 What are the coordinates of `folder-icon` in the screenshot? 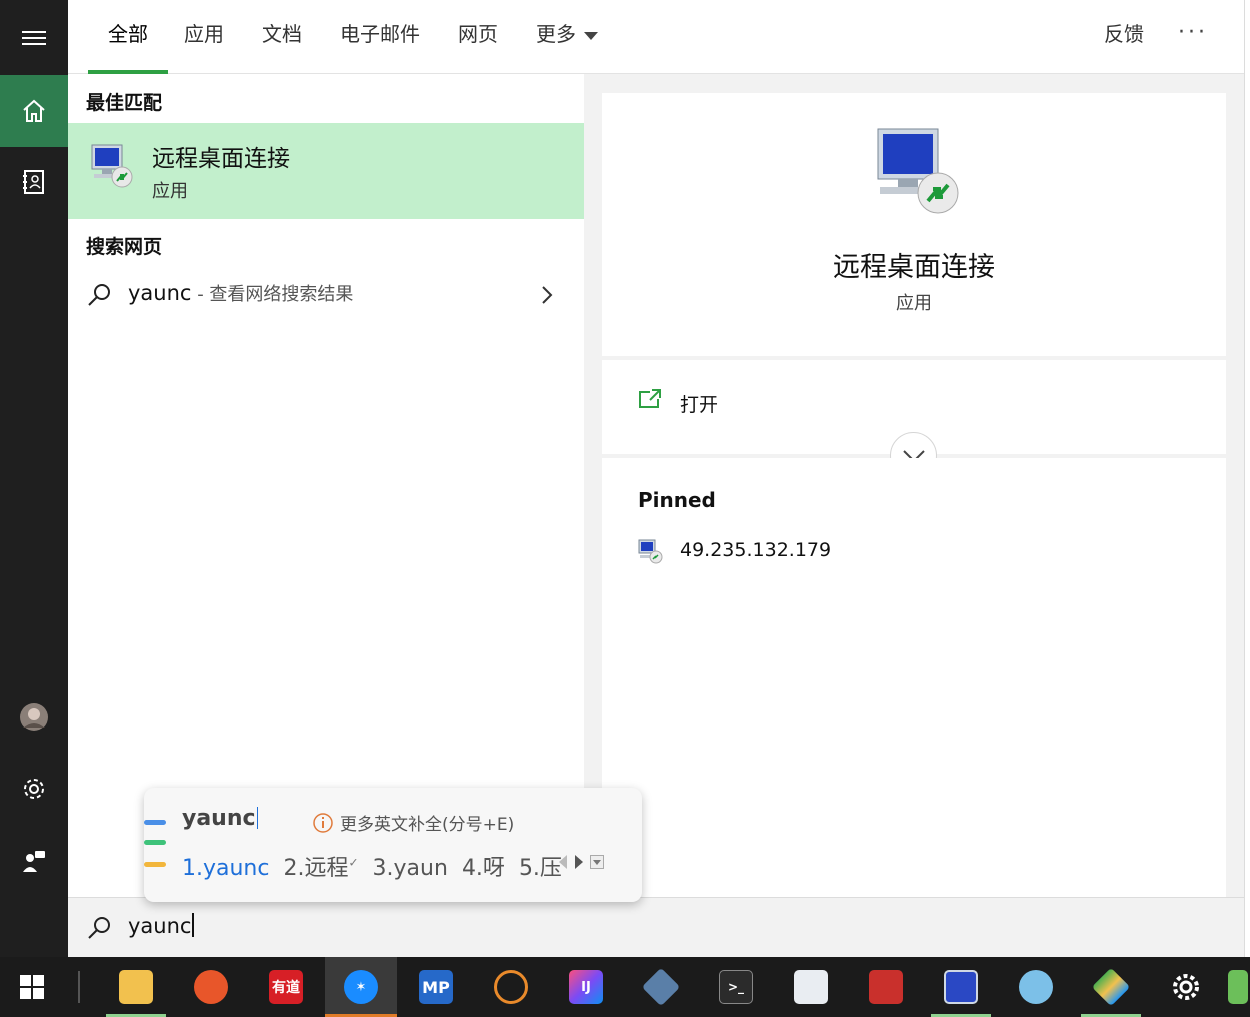 It's located at (136, 987).